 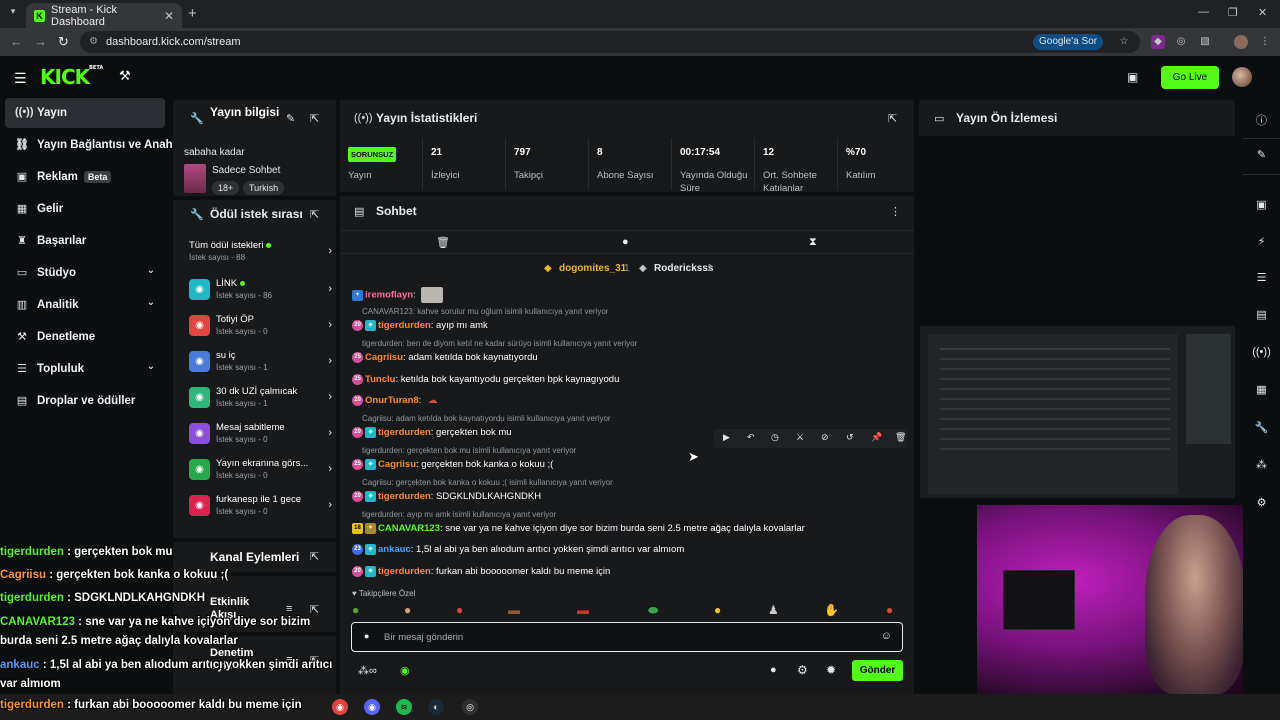 I want to click on send-button: Gönder, so click(x=877, y=670).